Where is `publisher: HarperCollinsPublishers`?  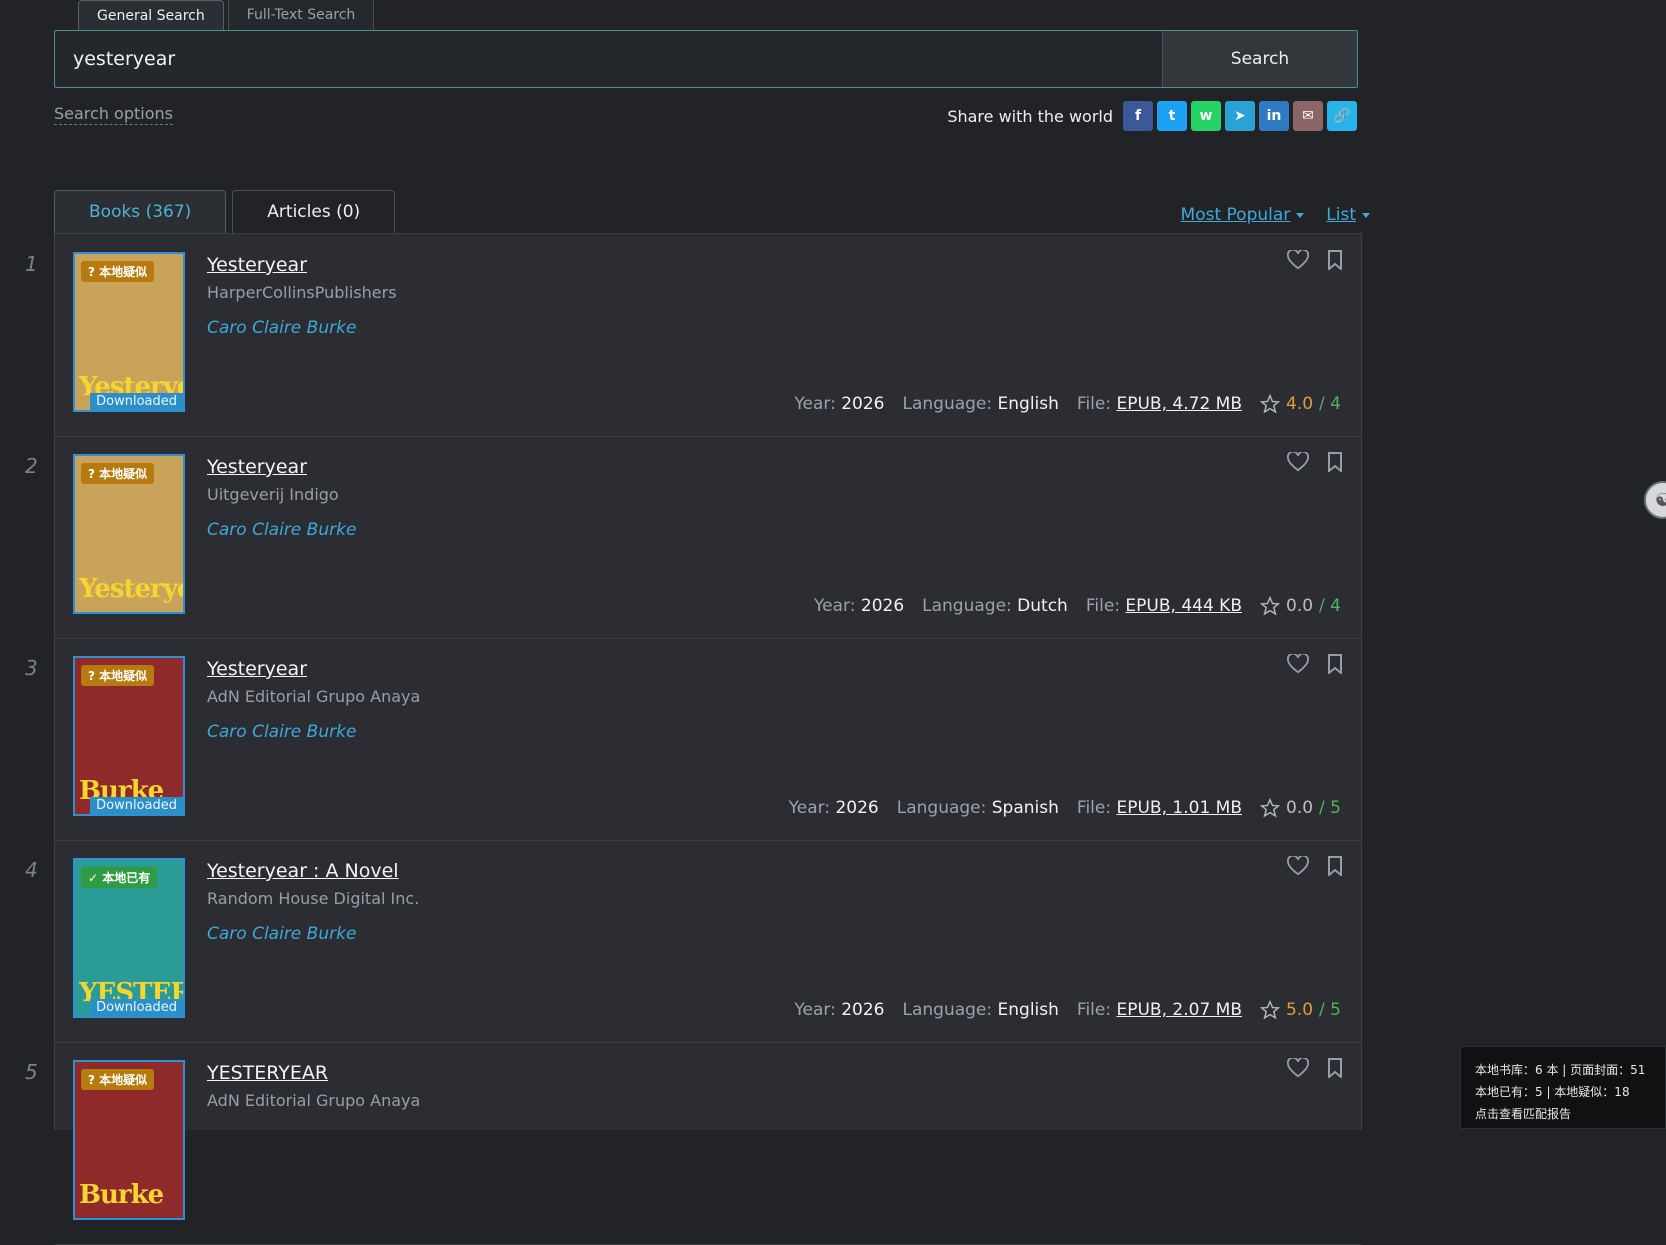
publisher: HarperCollinsPublishers is located at coordinates (302, 292).